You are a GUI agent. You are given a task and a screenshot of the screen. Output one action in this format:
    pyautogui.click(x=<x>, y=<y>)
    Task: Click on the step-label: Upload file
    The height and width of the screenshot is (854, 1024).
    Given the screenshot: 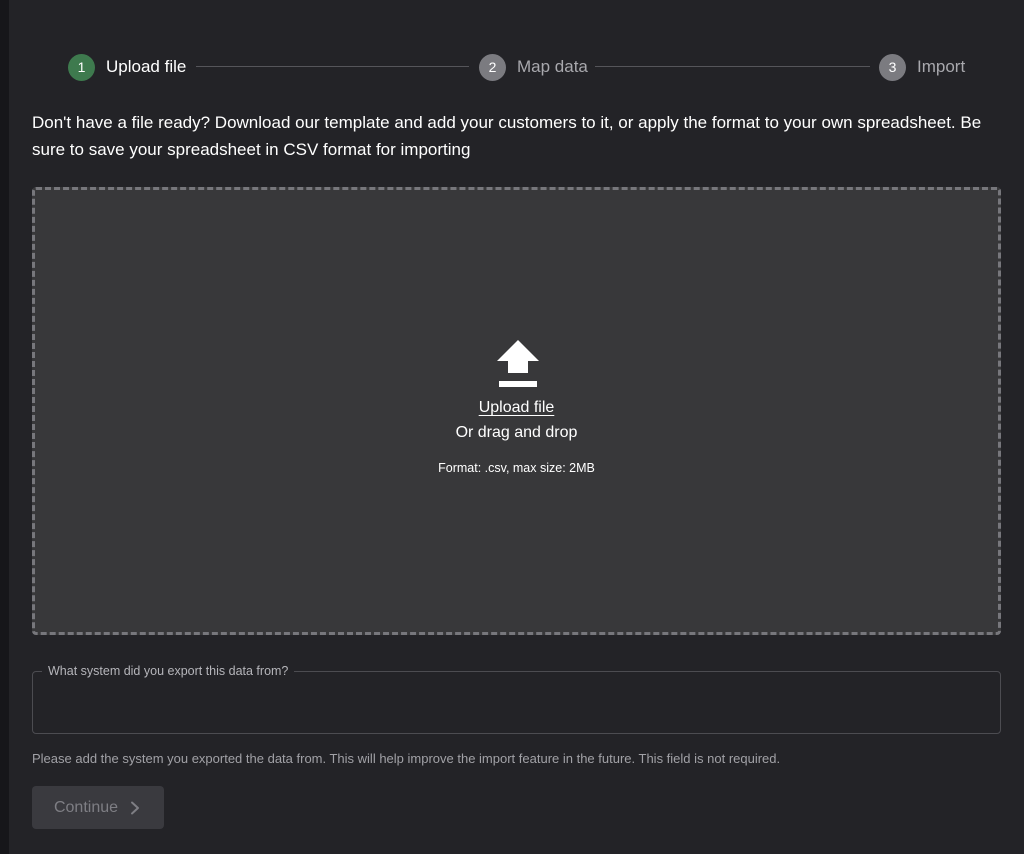 What is the action you would take?
    pyautogui.click(x=146, y=66)
    